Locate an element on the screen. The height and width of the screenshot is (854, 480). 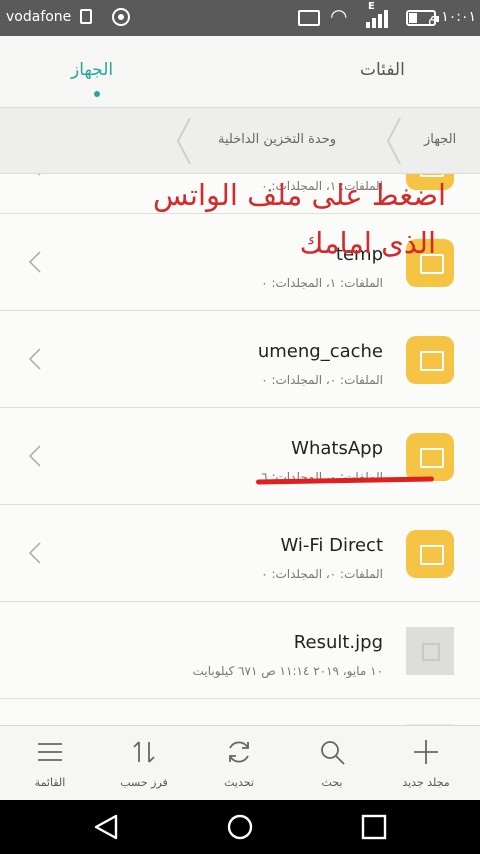
refresh-button: تحديث is located at coordinates (239, 763).